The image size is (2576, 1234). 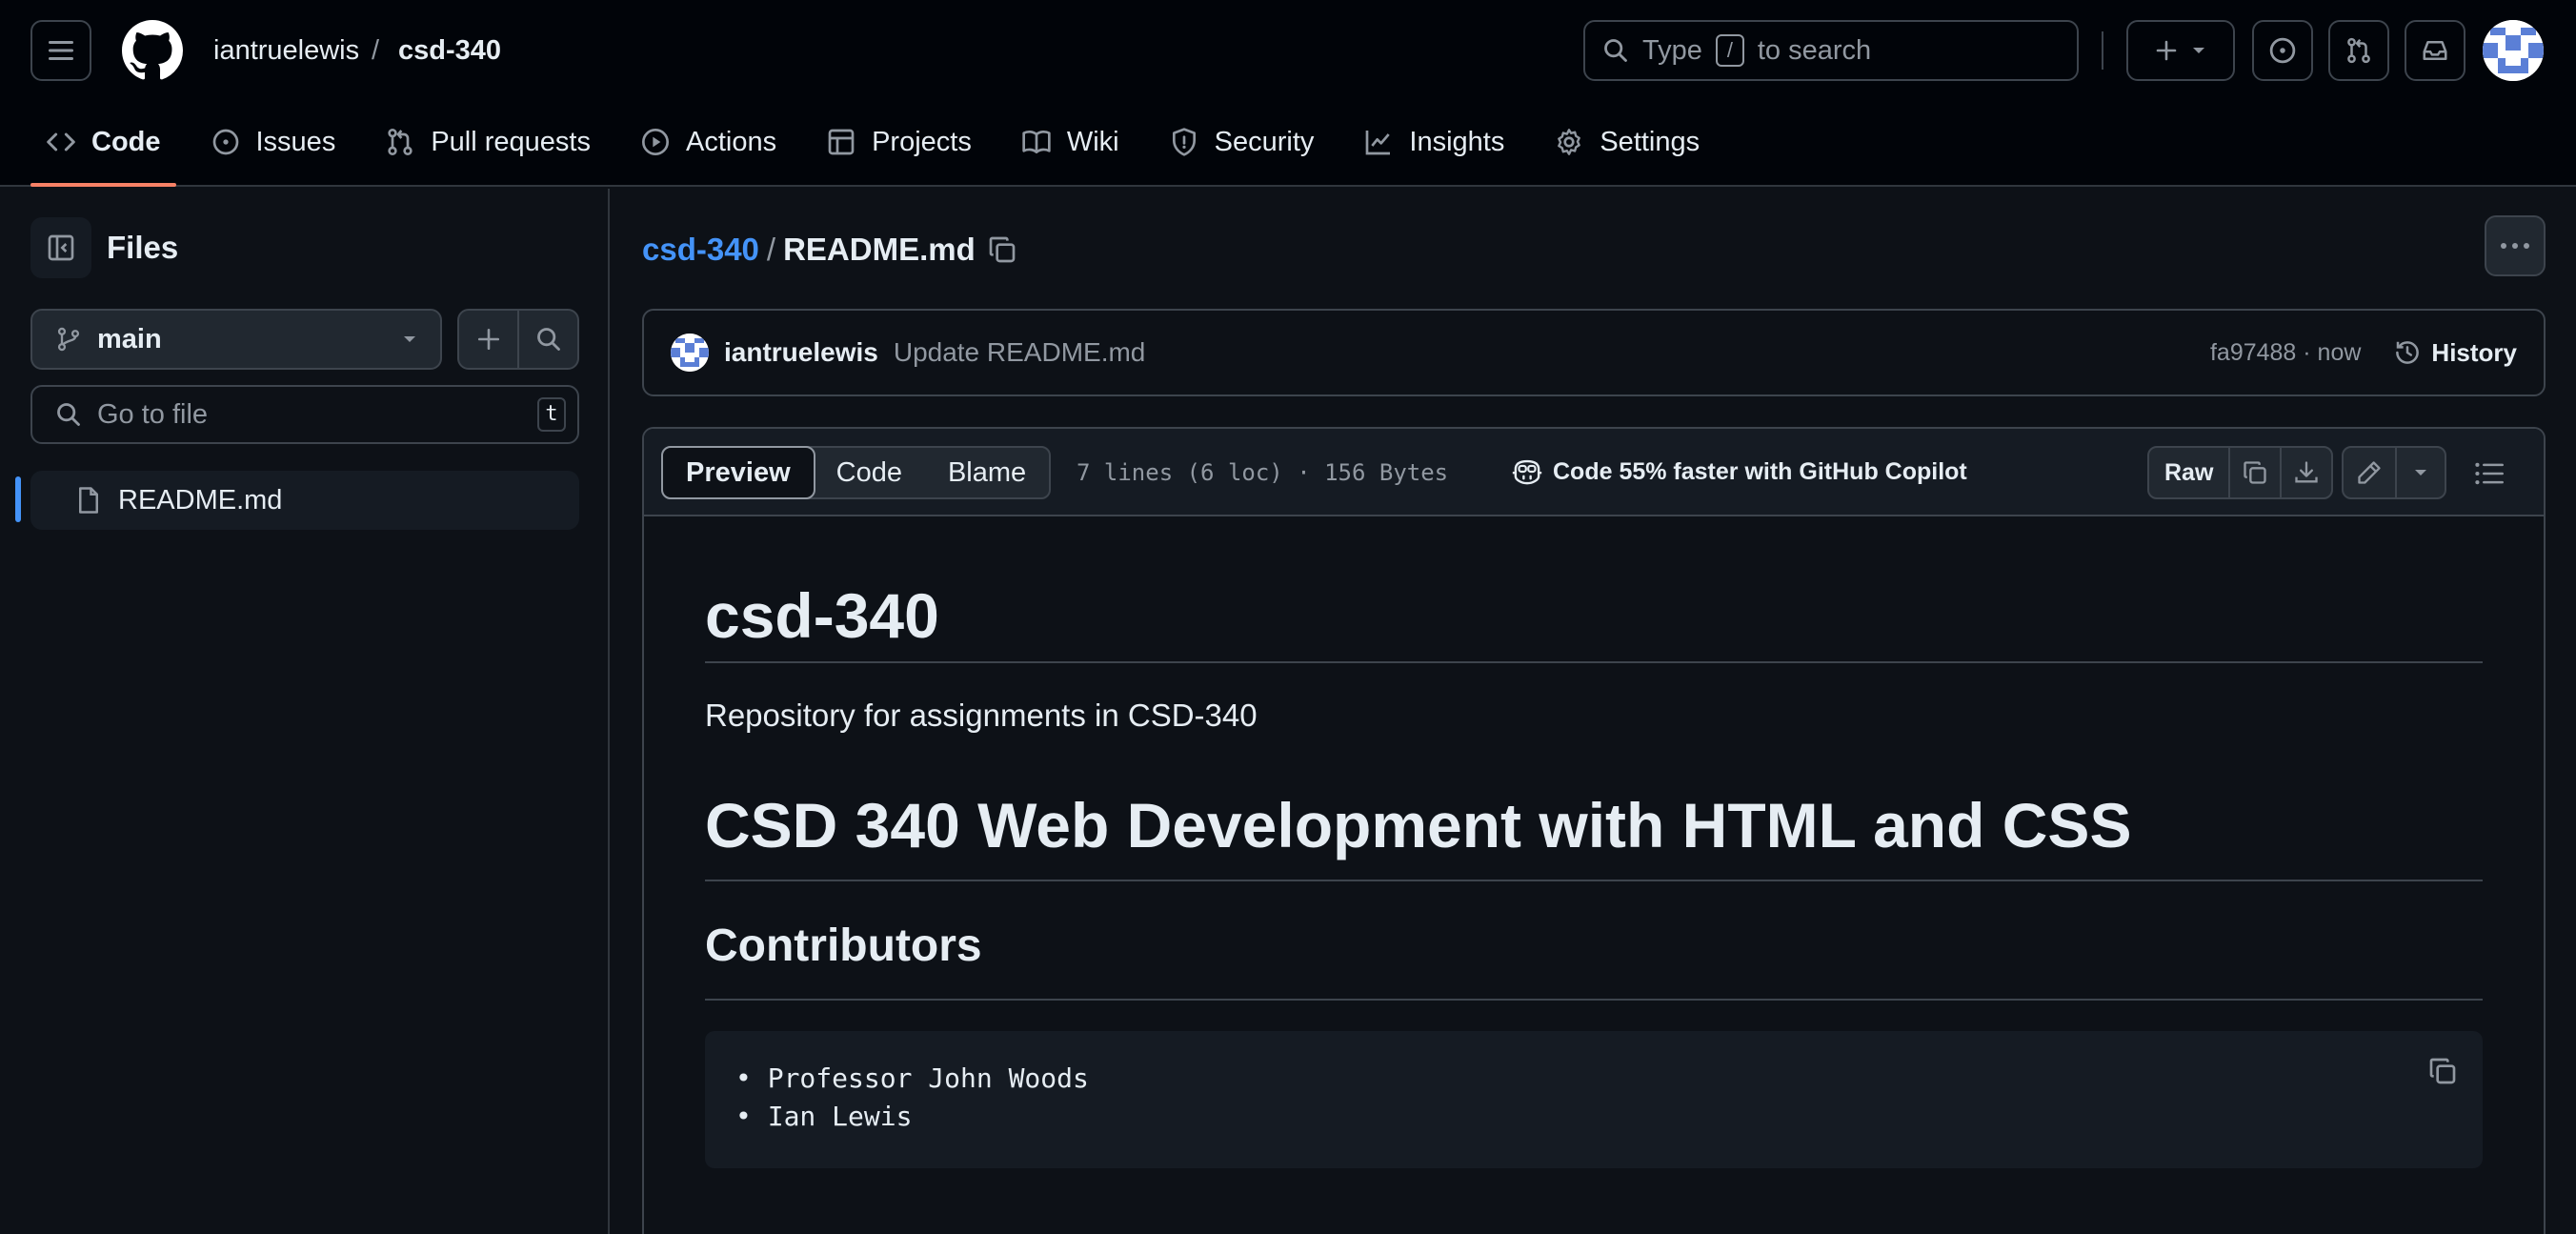 I want to click on file-icon, so click(x=88, y=500).